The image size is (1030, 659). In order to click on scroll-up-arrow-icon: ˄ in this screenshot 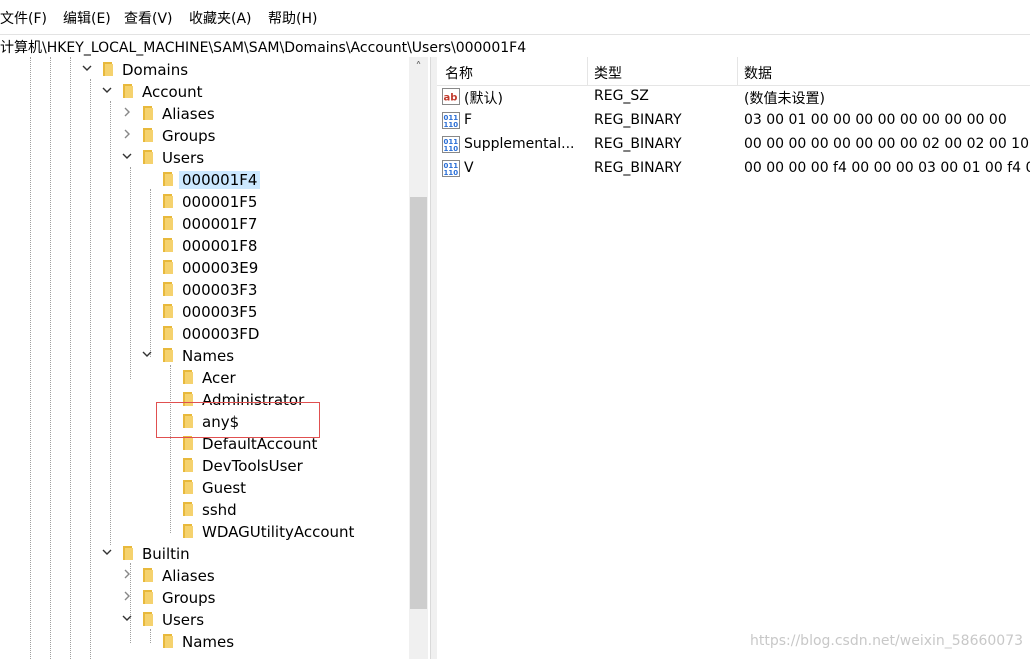, I will do `click(418, 67)`.